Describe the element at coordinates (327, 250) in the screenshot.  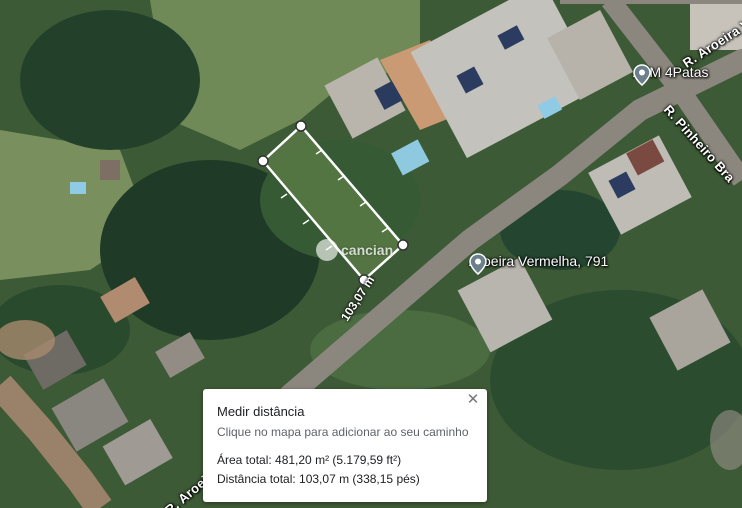
I see `watermark-logo-icon` at that location.